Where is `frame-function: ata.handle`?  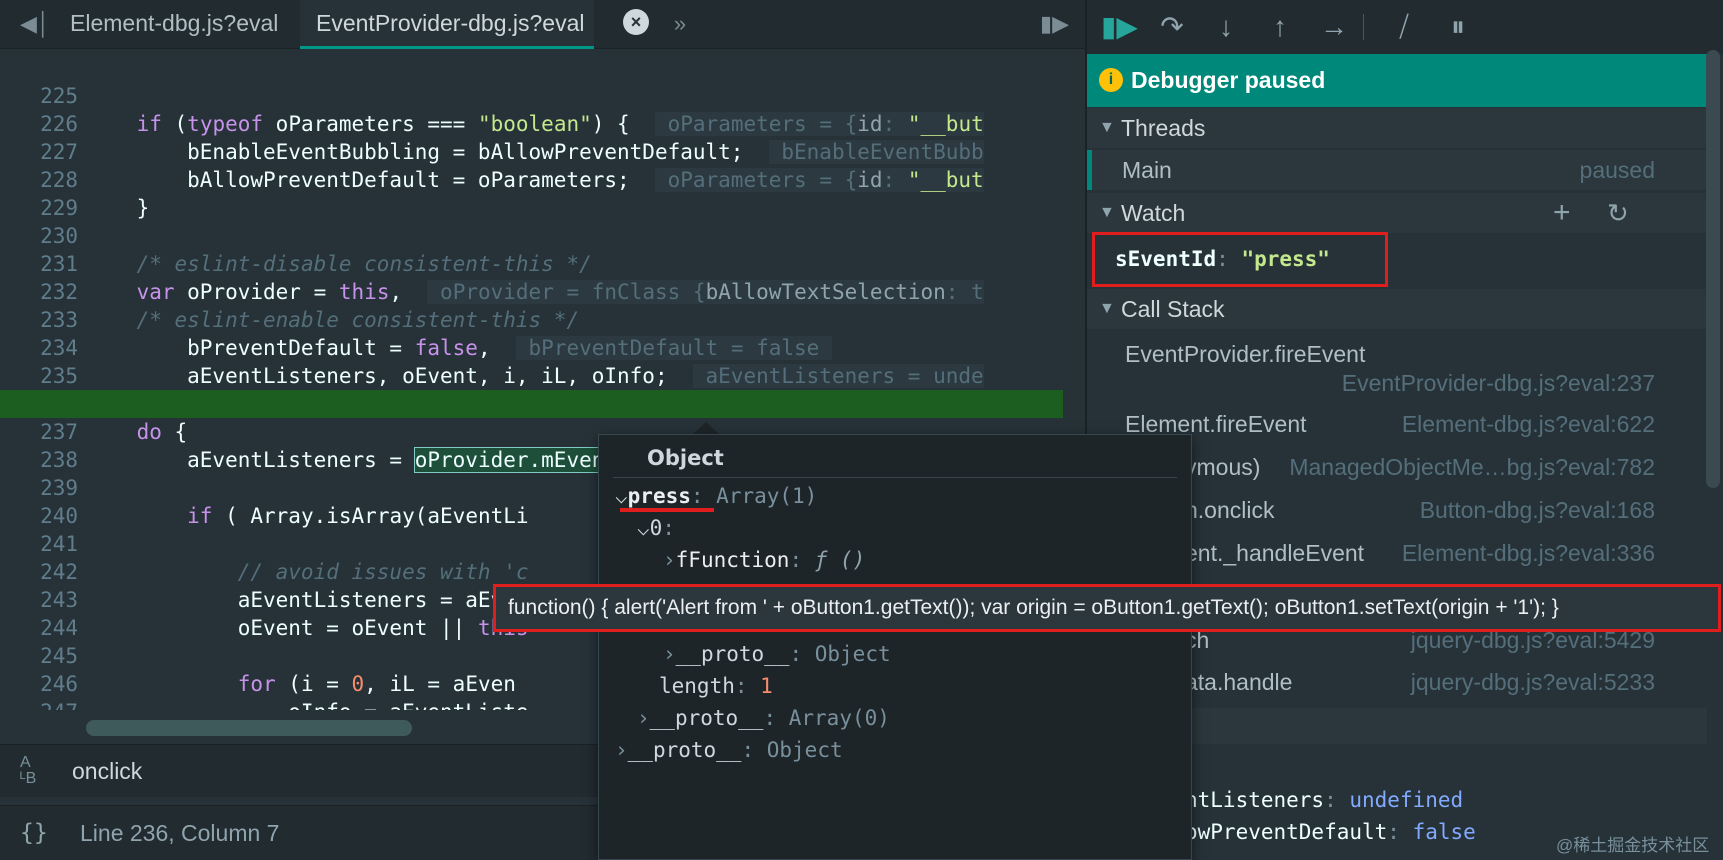
frame-function: ata.handle is located at coordinates (1239, 682).